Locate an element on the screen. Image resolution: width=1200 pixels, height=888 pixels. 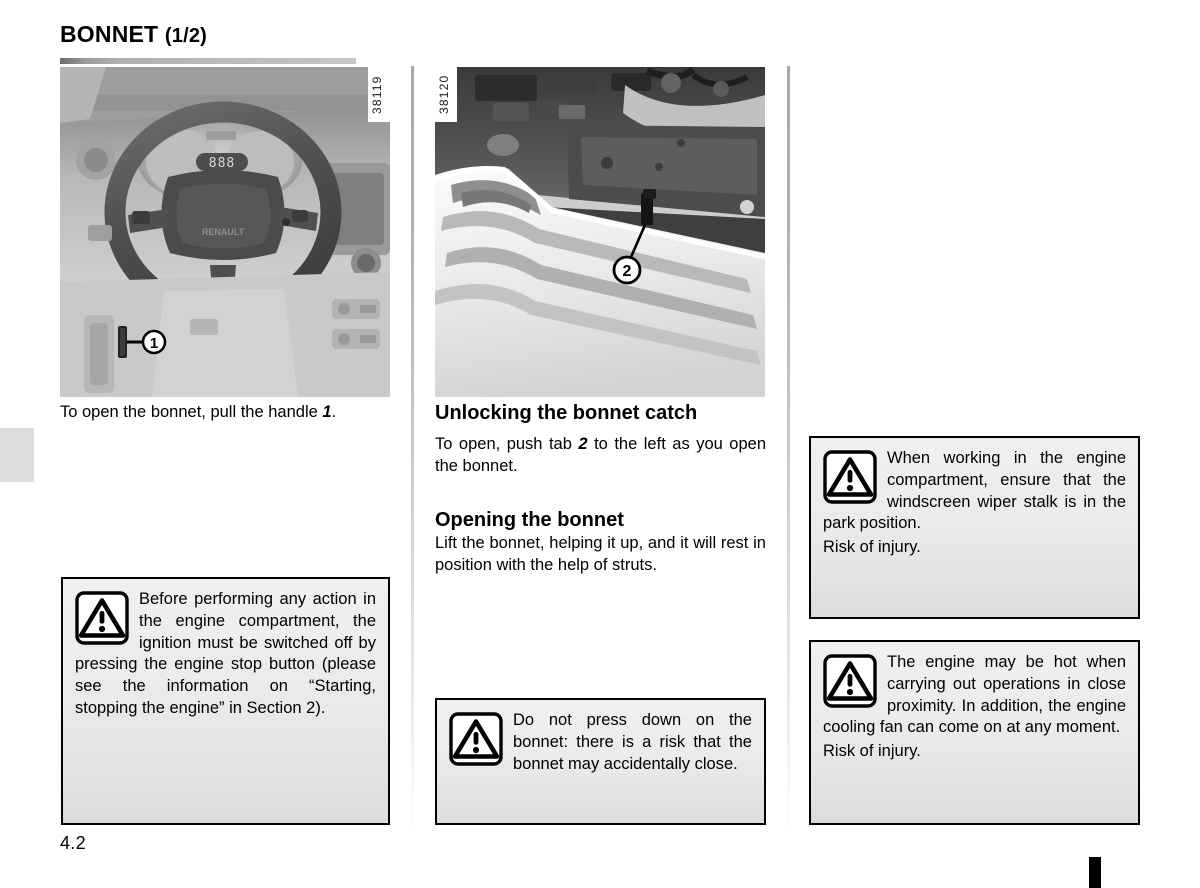
page-title-main: BONNET is located at coordinates (109, 34).